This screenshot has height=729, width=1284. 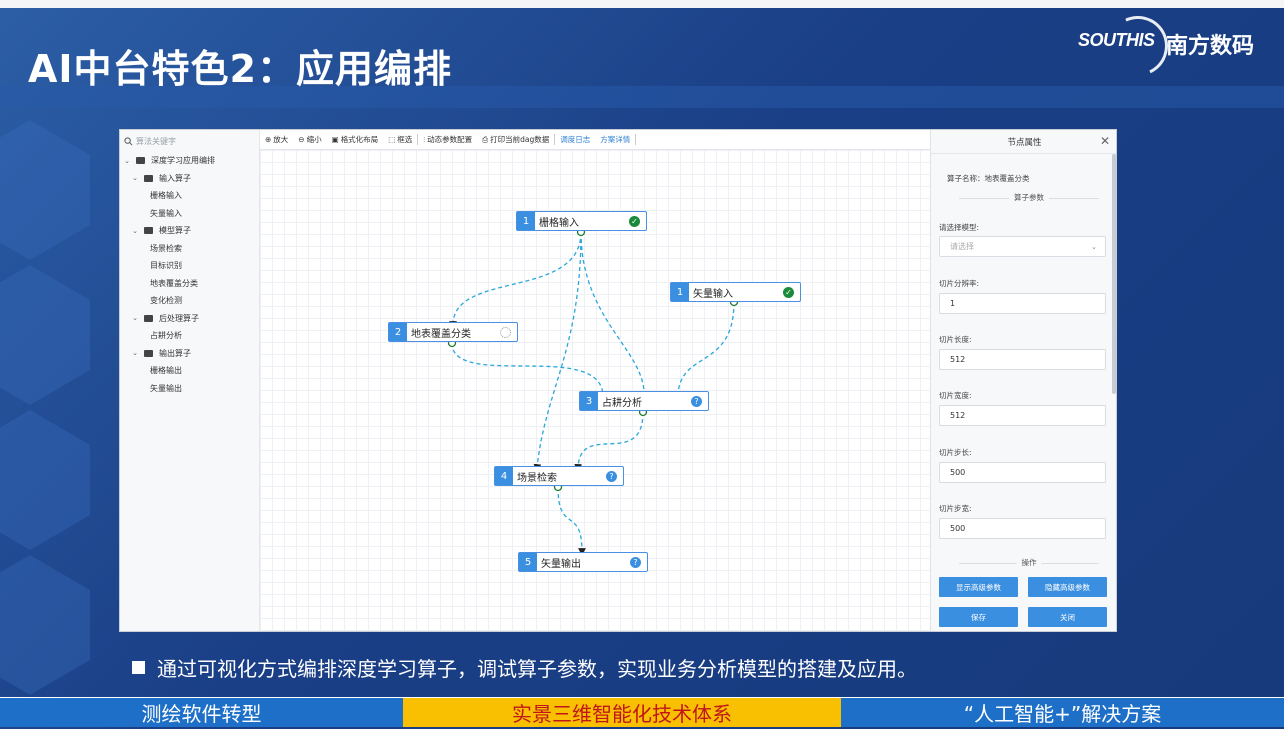 I want to click on box-select-button: ⬚ 框选, so click(x=401, y=139).